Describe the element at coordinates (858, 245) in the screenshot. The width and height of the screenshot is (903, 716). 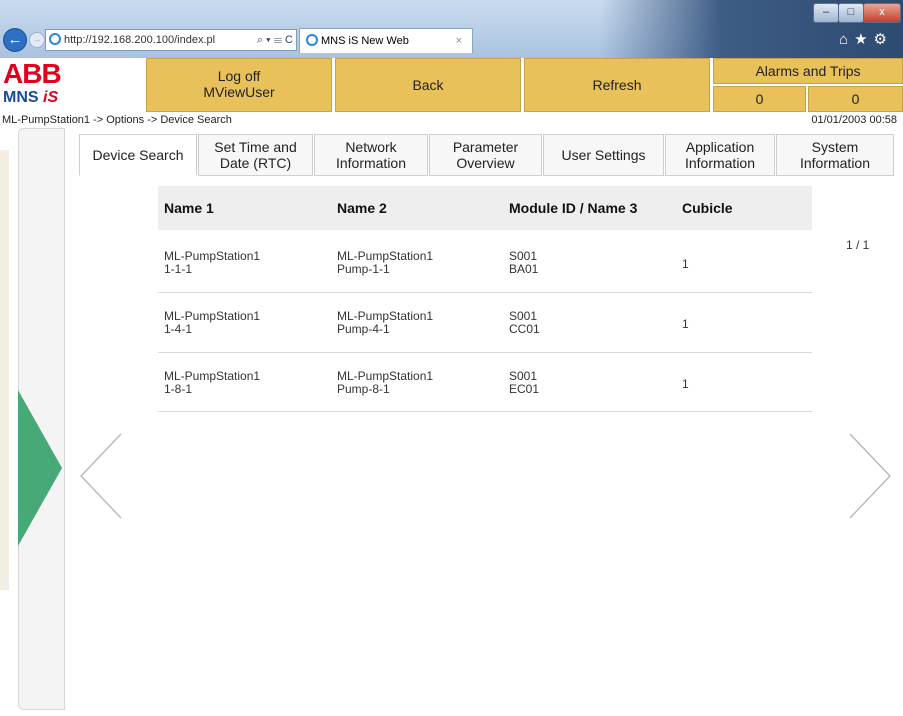
I see `page-indicator: 1 / 1` at that location.